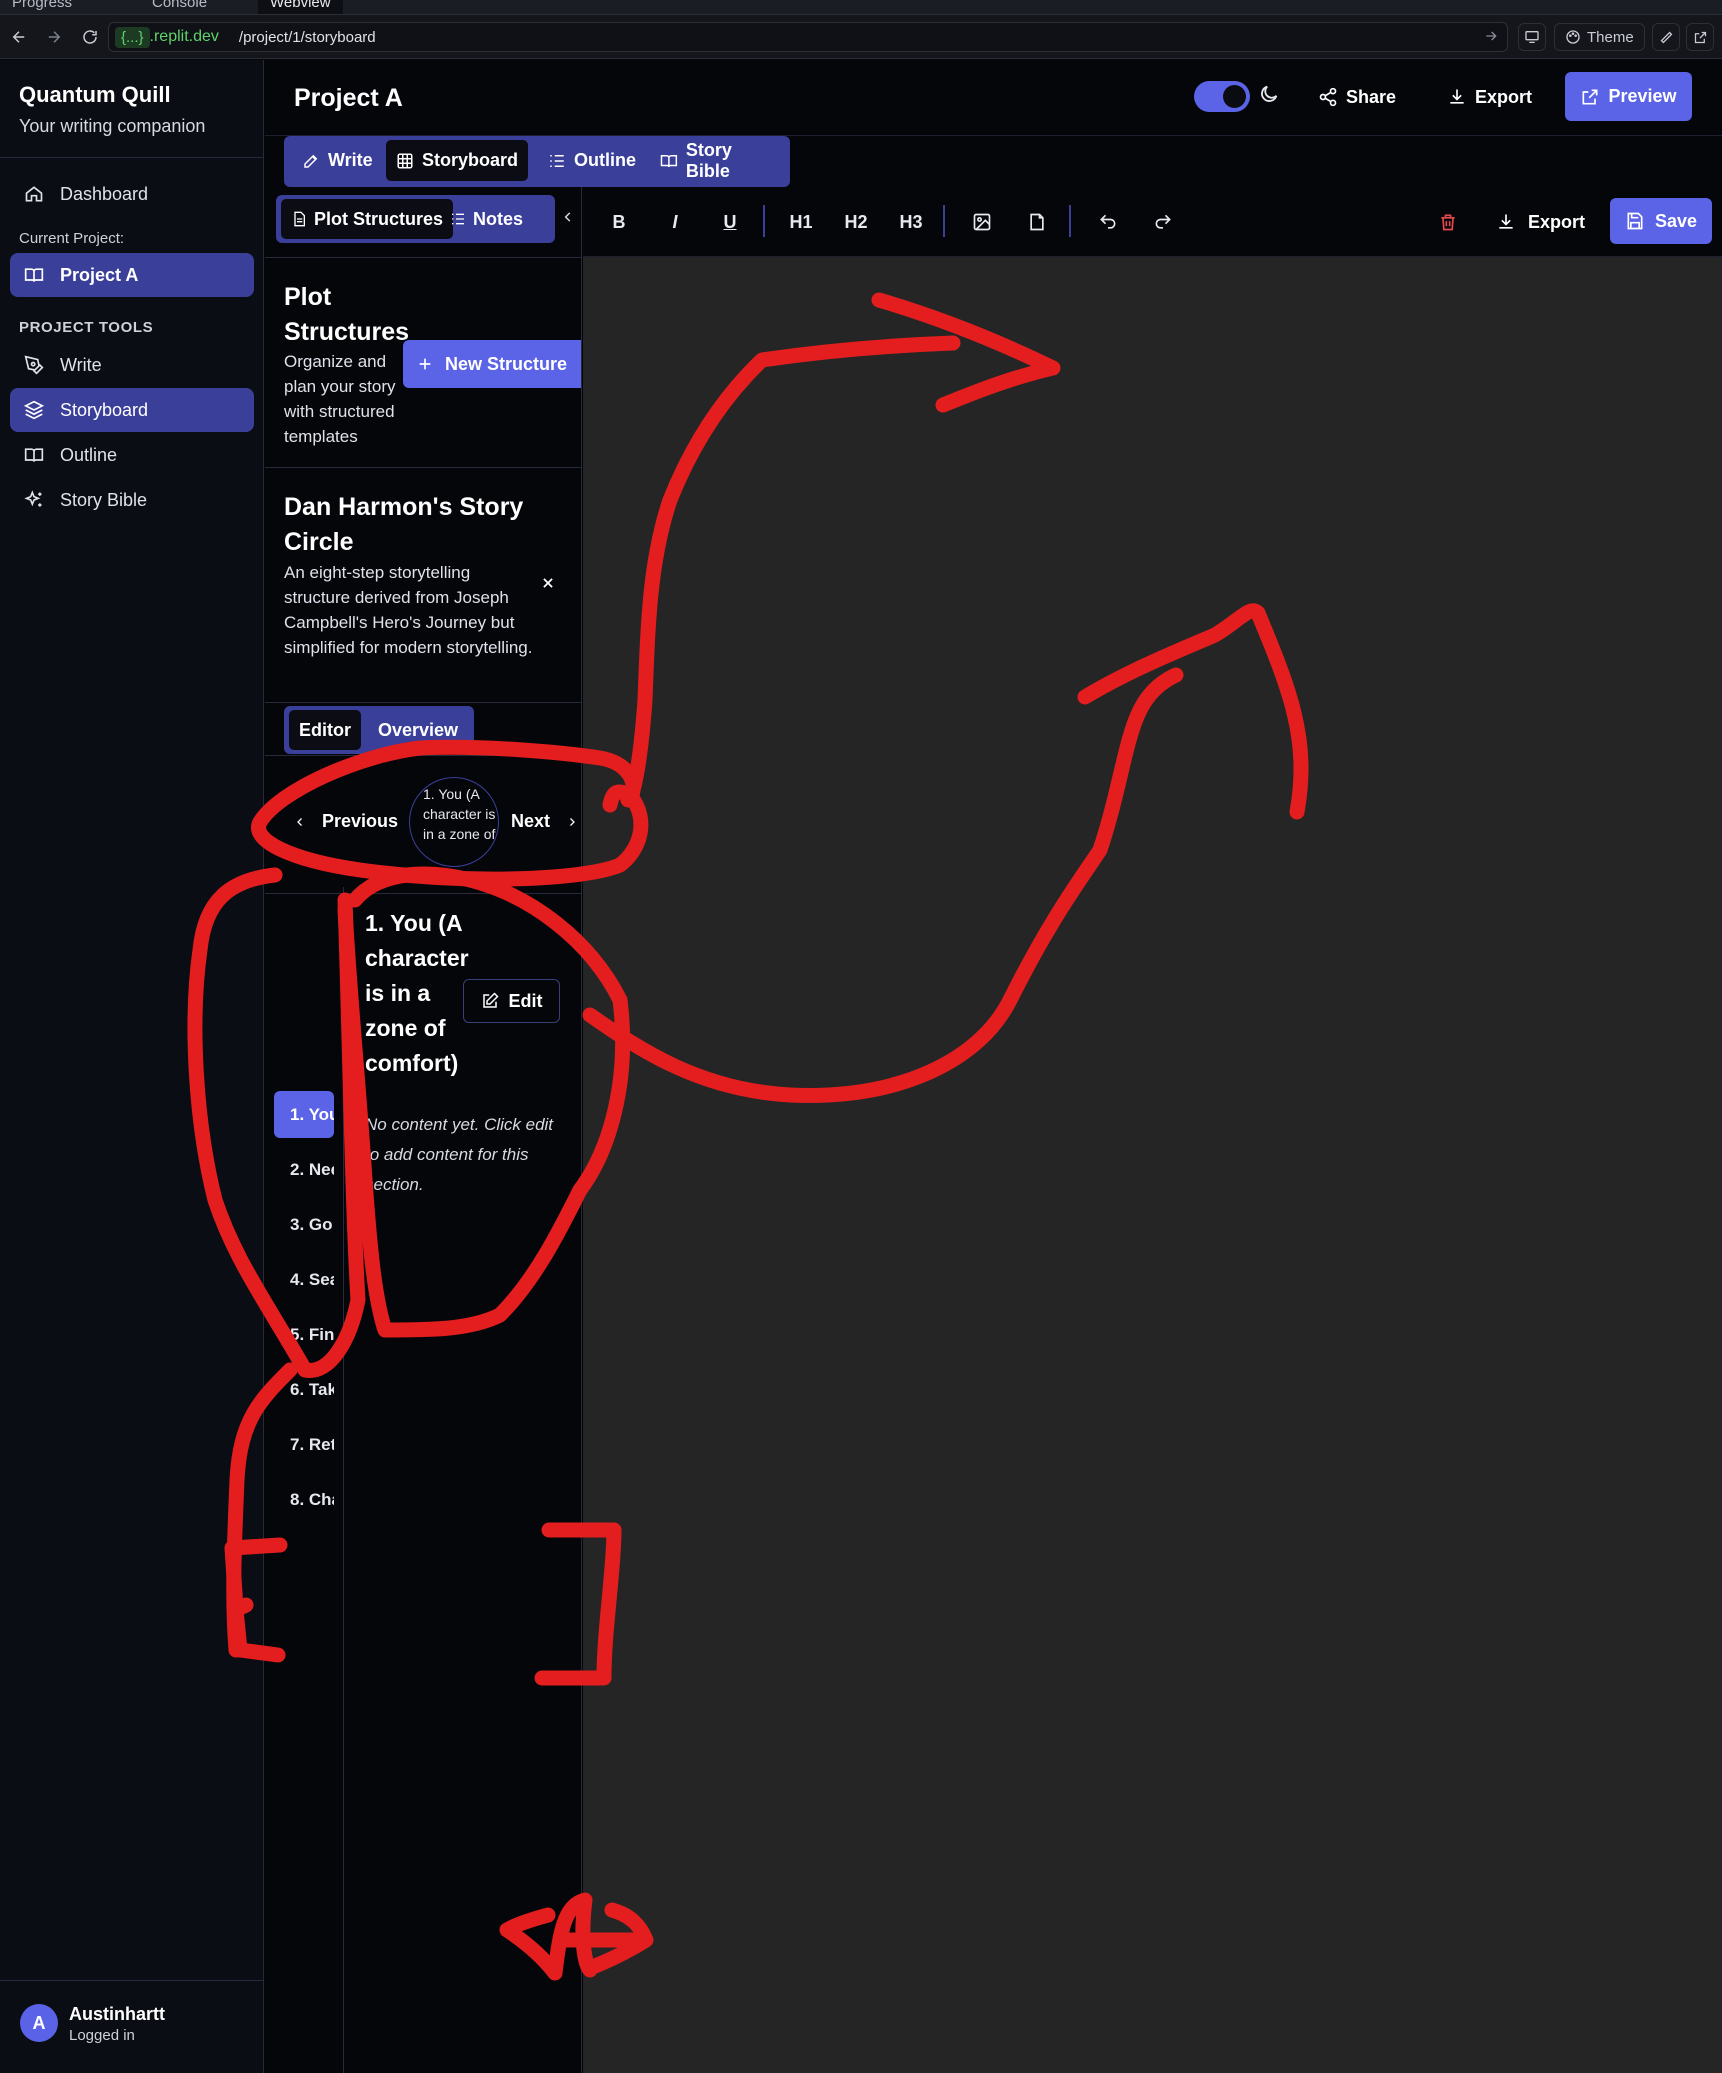  Describe the element at coordinates (1557, 221) in the screenshot. I see `editor-export-label: Export` at that location.